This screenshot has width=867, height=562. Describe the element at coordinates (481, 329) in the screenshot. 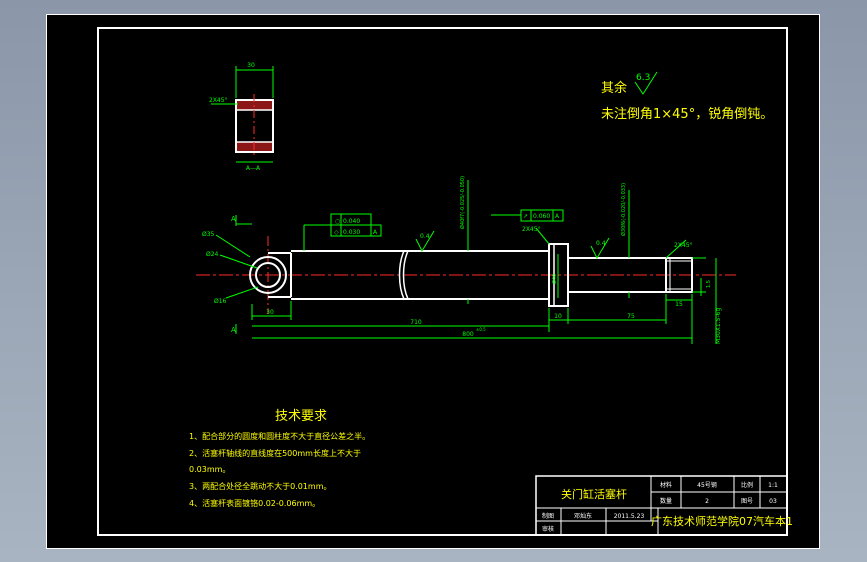

I see `dim-800-tol: ±0.5` at that location.